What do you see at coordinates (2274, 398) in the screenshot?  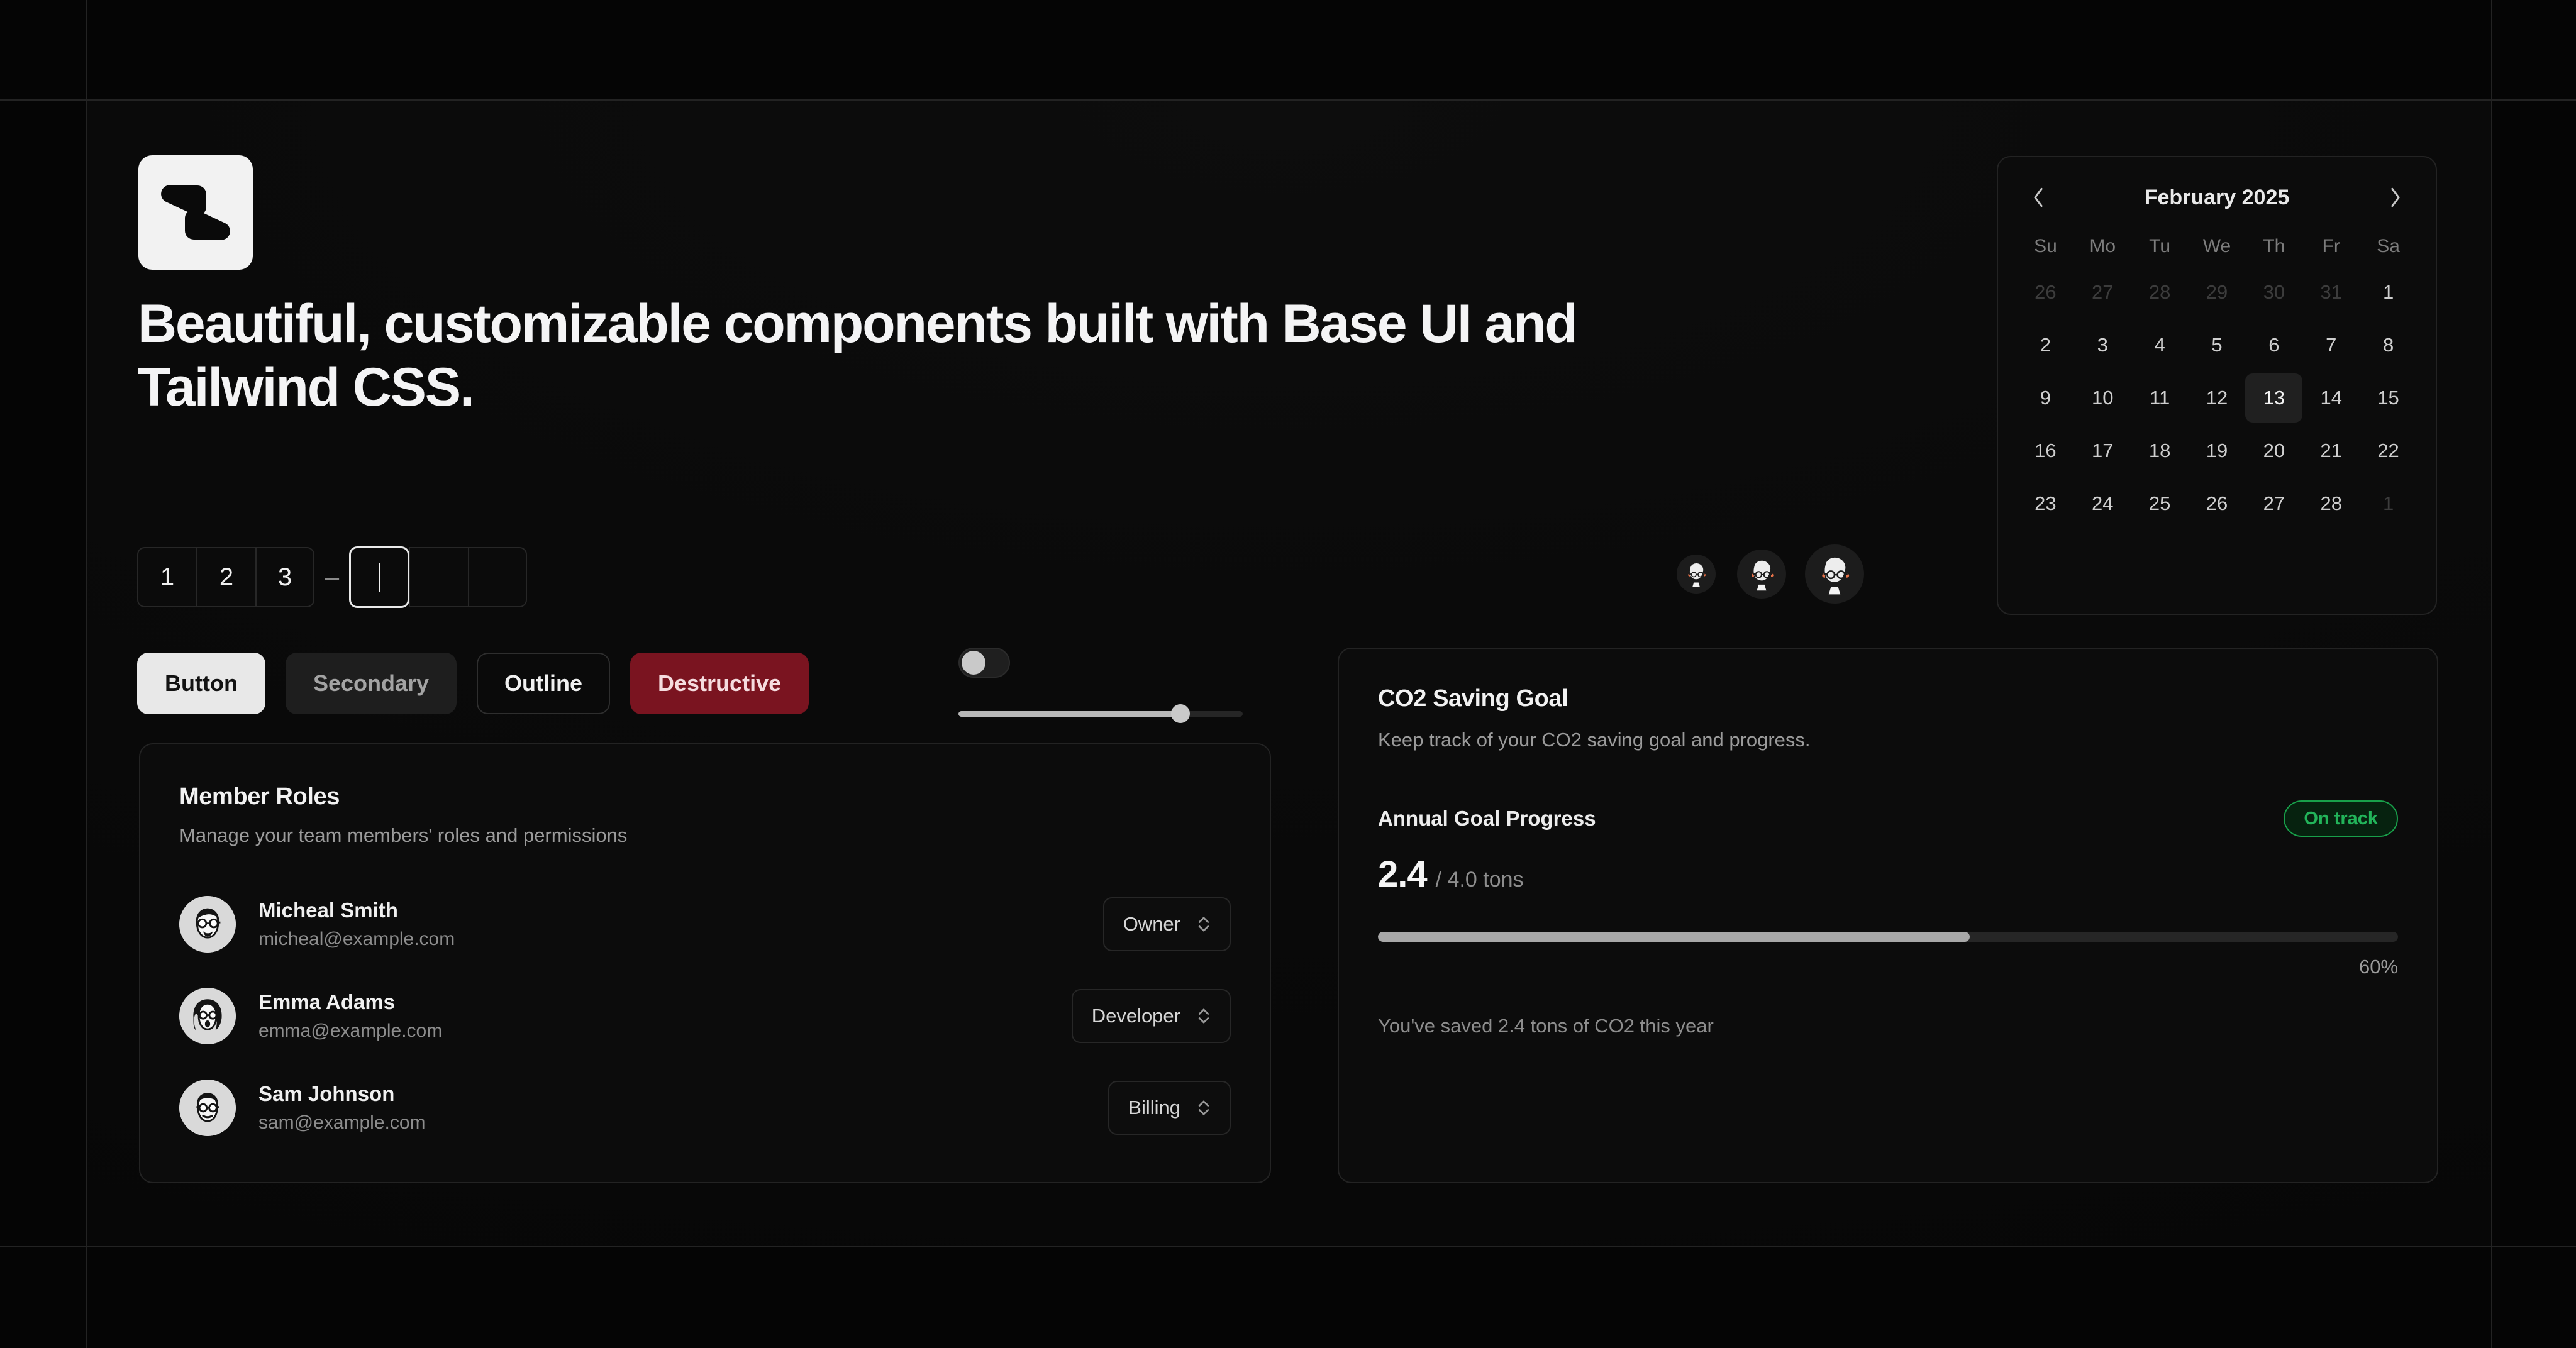 I see `calendar-day-selected: 13` at bounding box center [2274, 398].